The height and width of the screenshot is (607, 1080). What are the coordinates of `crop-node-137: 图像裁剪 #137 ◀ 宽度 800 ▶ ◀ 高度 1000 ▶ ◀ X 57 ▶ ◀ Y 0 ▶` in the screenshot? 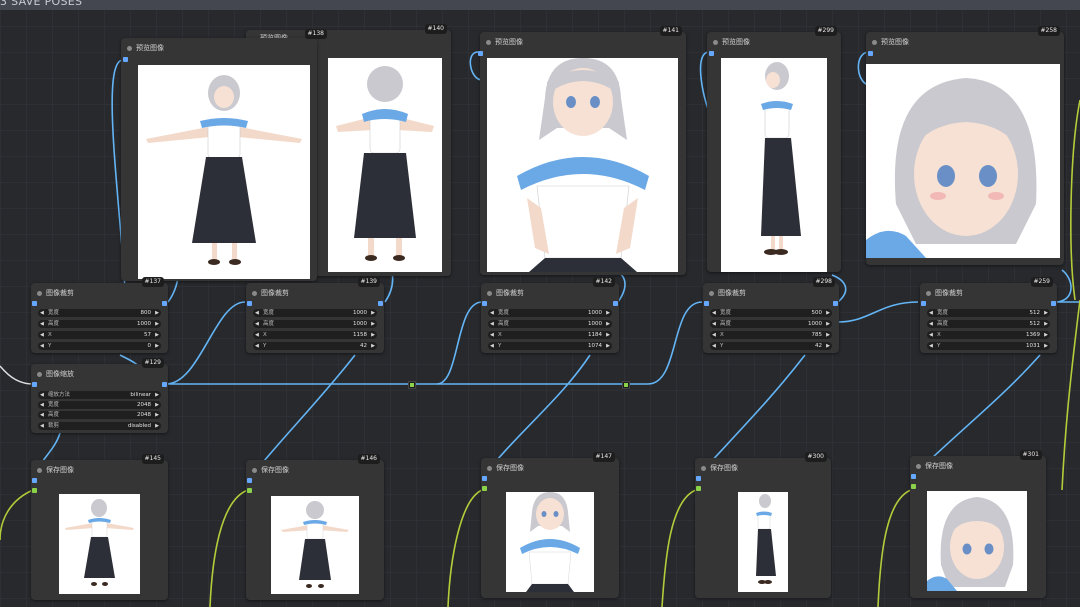 It's located at (99, 315).